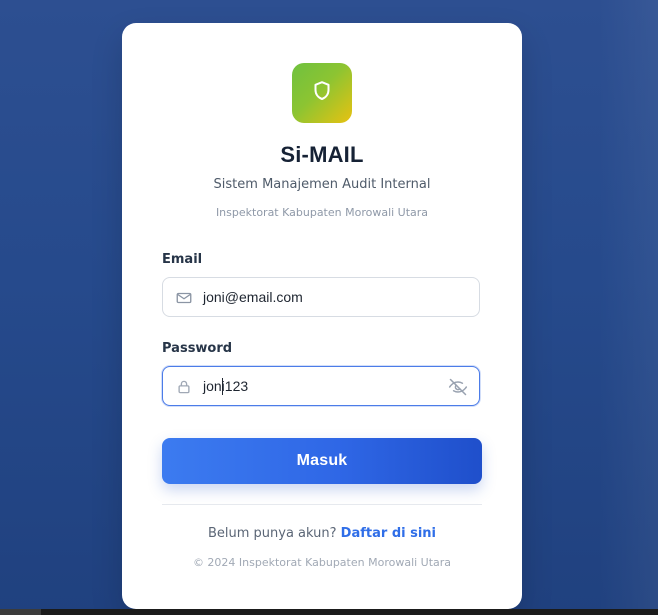 This screenshot has height=615, width=658. What do you see at coordinates (321, 297) in the screenshot?
I see `email-field: joni@email.com` at bounding box center [321, 297].